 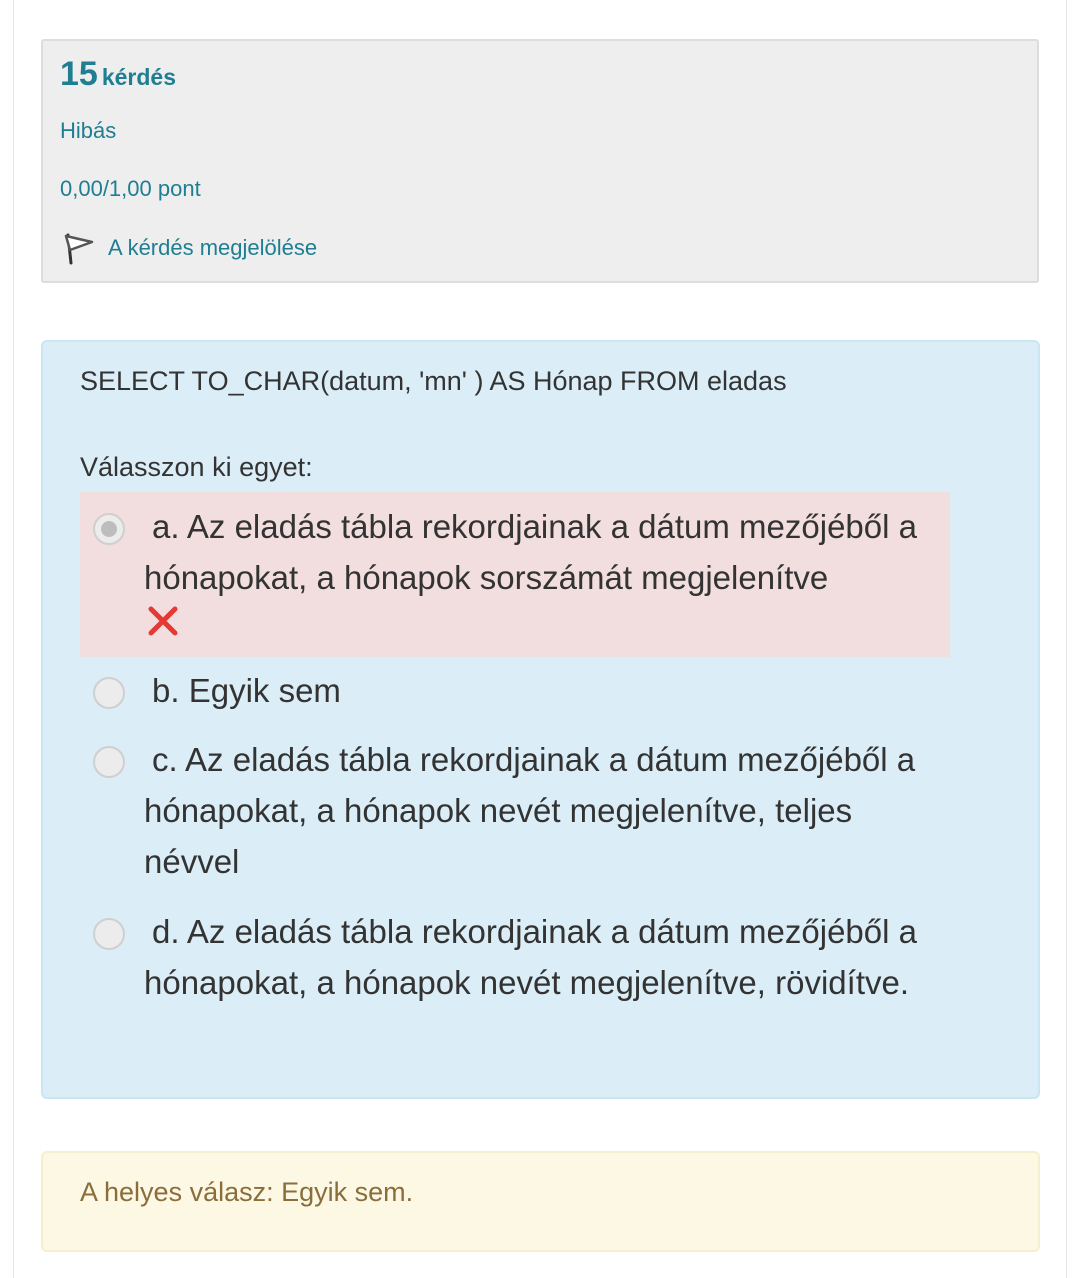 What do you see at coordinates (13, 639) in the screenshot?
I see `page-border-left` at bounding box center [13, 639].